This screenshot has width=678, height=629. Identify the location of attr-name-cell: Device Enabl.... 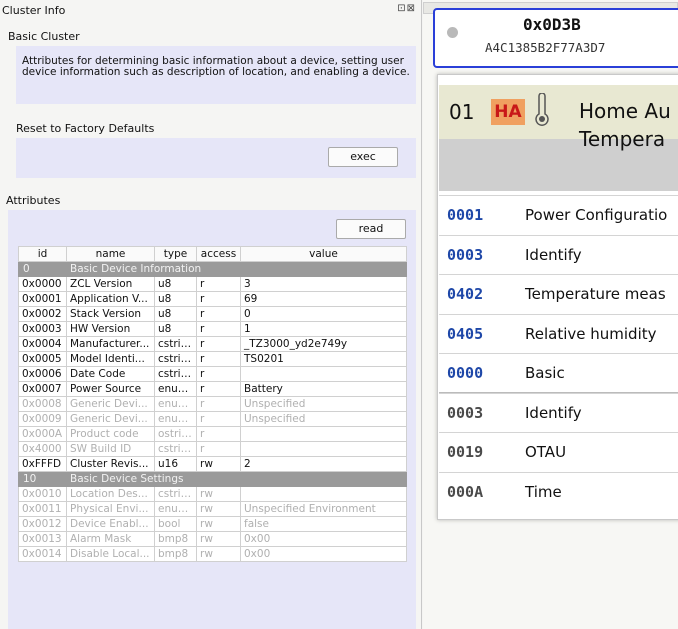
(110, 524).